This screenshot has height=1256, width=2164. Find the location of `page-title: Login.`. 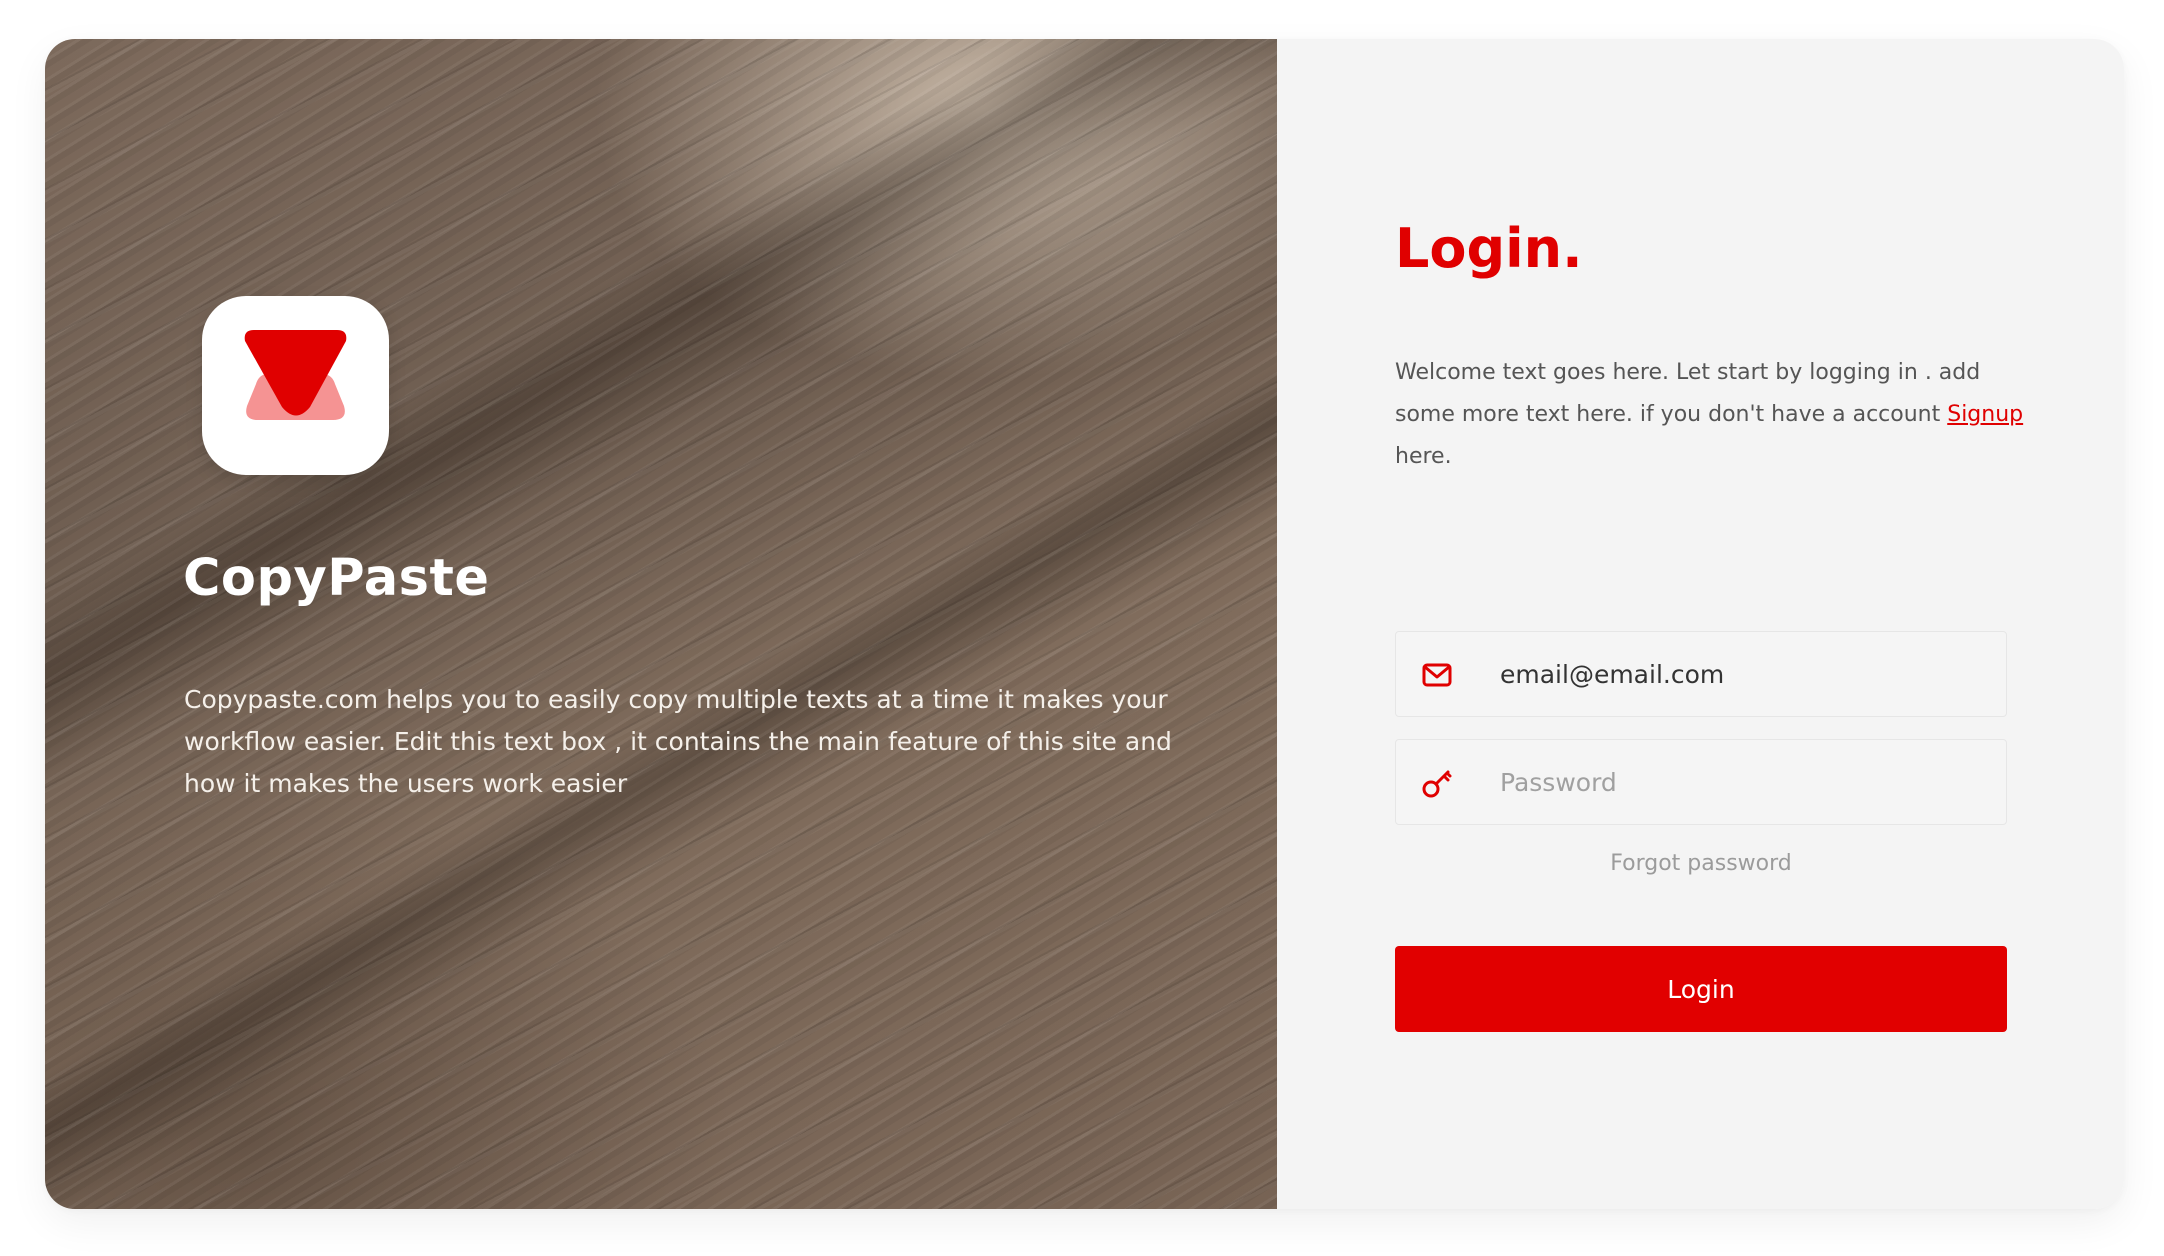

page-title: Login. is located at coordinates (1489, 248).